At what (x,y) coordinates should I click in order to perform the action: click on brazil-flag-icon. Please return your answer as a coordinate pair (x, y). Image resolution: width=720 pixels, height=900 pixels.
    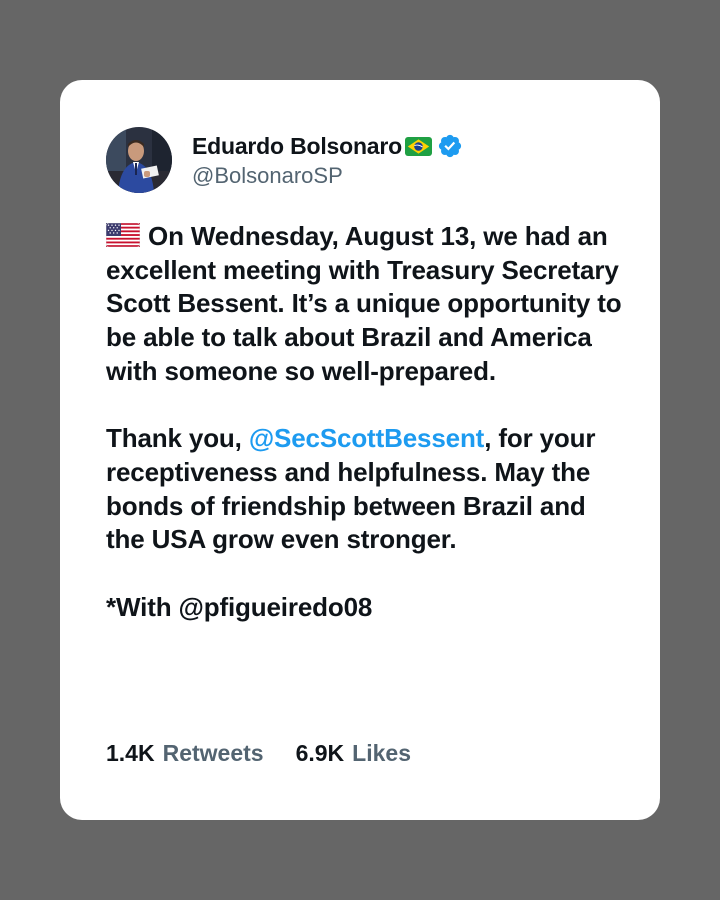
    Looking at the image, I should click on (419, 146).